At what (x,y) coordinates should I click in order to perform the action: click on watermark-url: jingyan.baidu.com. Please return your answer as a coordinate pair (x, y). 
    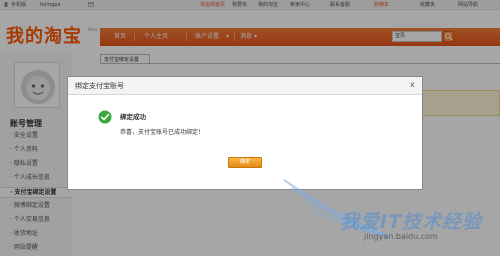
    Looking at the image, I should click on (401, 236).